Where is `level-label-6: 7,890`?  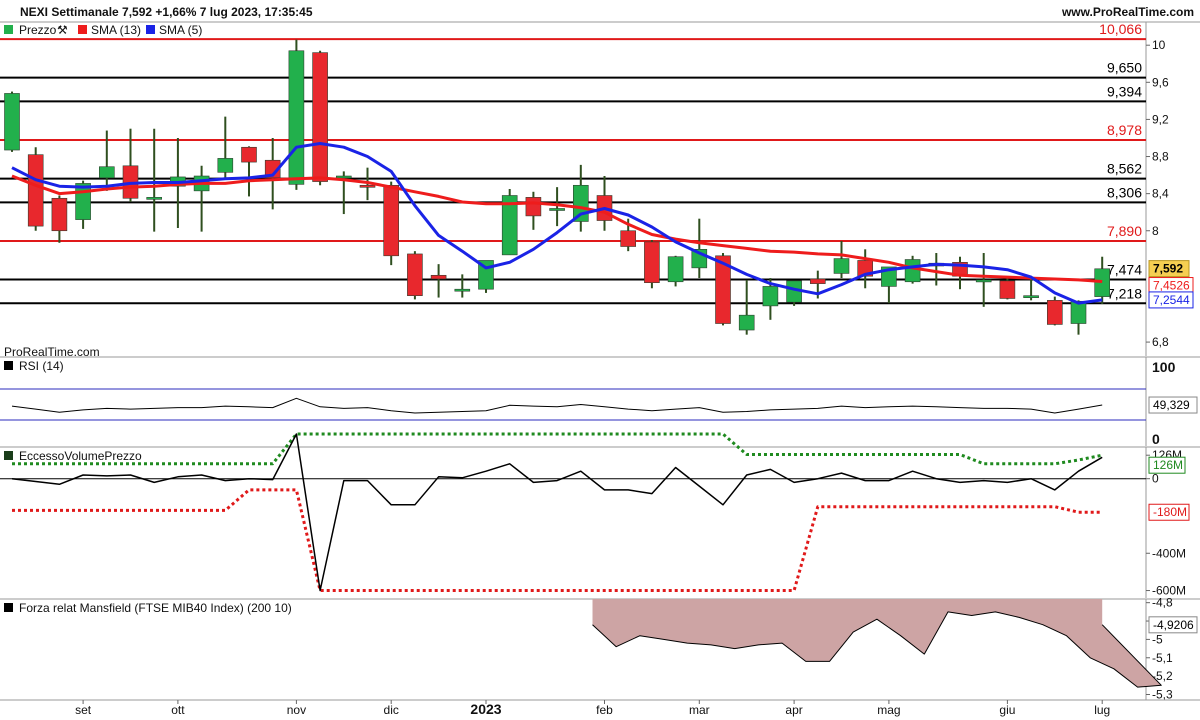 level-label-6: 7,890 is located at coordinates (1124, 231).